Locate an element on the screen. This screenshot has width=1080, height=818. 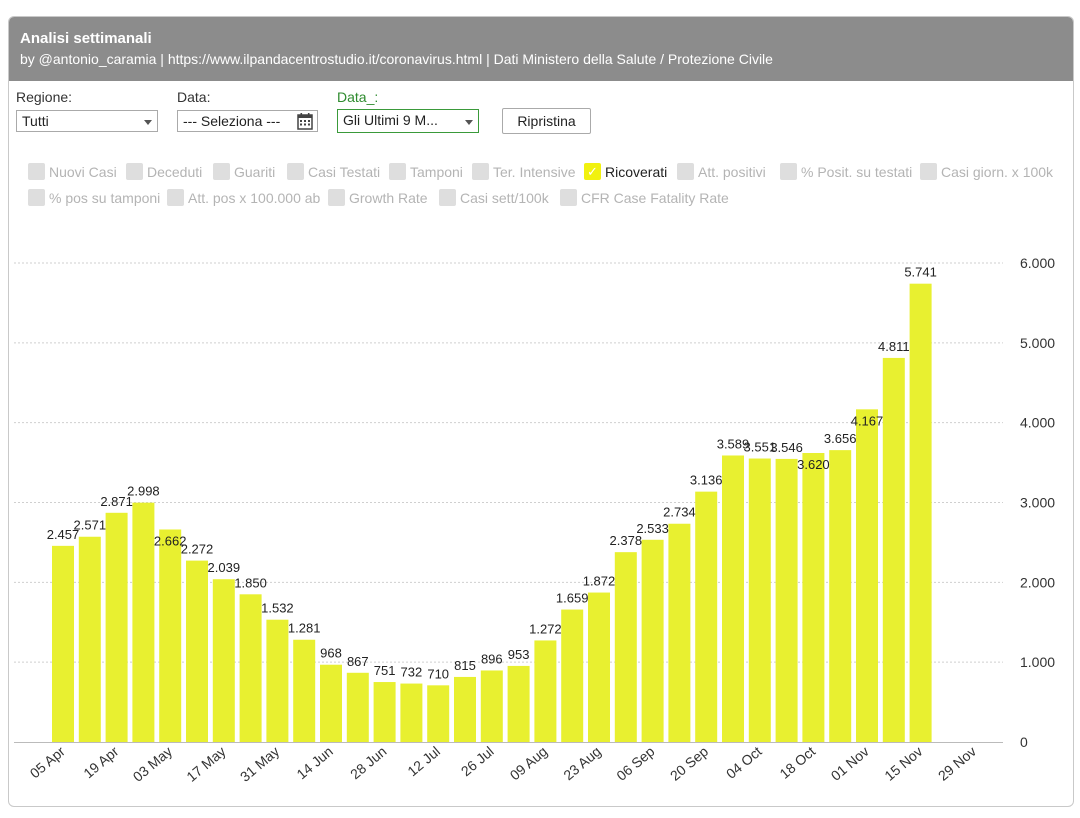
x-tick-label: 26 Jul is located at coordinates (477, 761).